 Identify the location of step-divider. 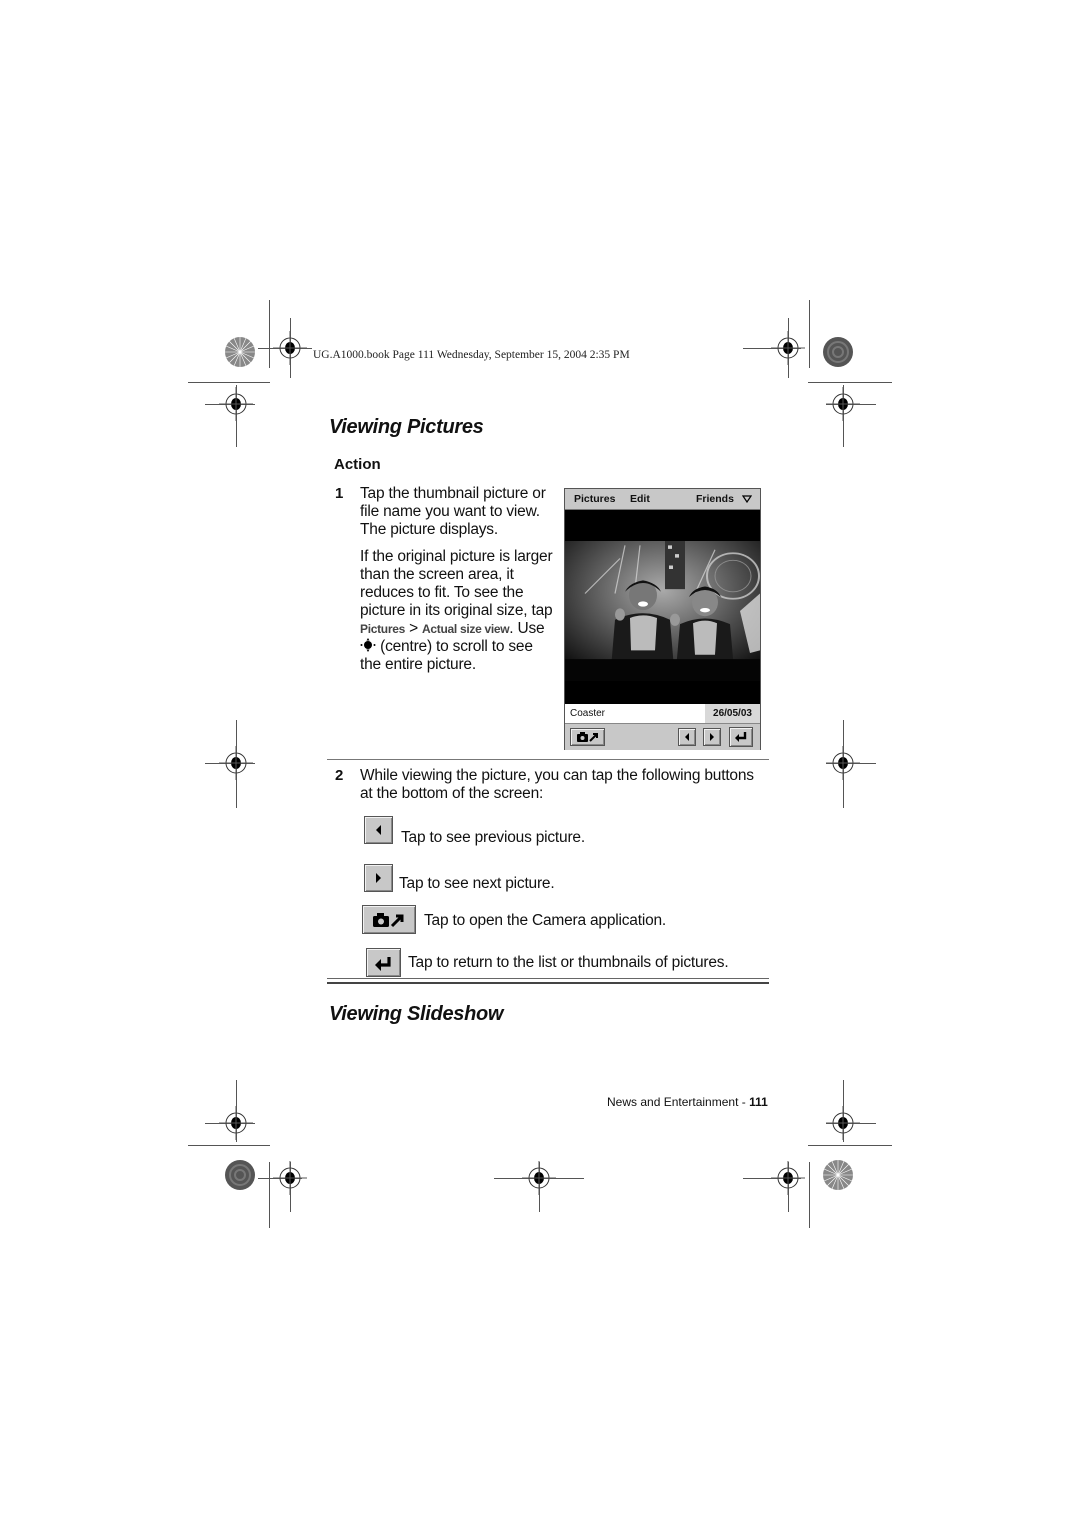
(548, 759).